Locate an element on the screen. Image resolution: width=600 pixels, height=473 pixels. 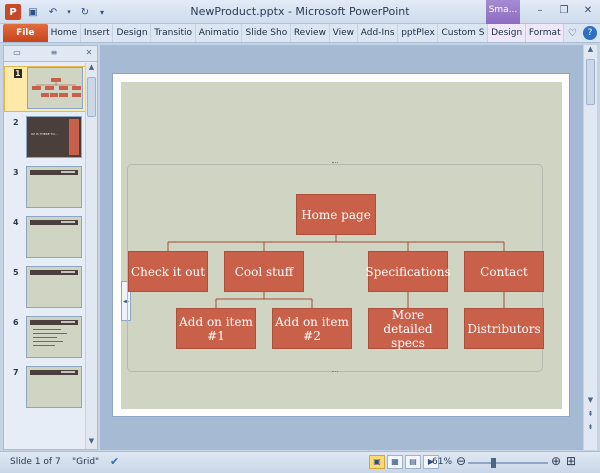
theme-name: "Grid" is located at coordinates (86, 462).